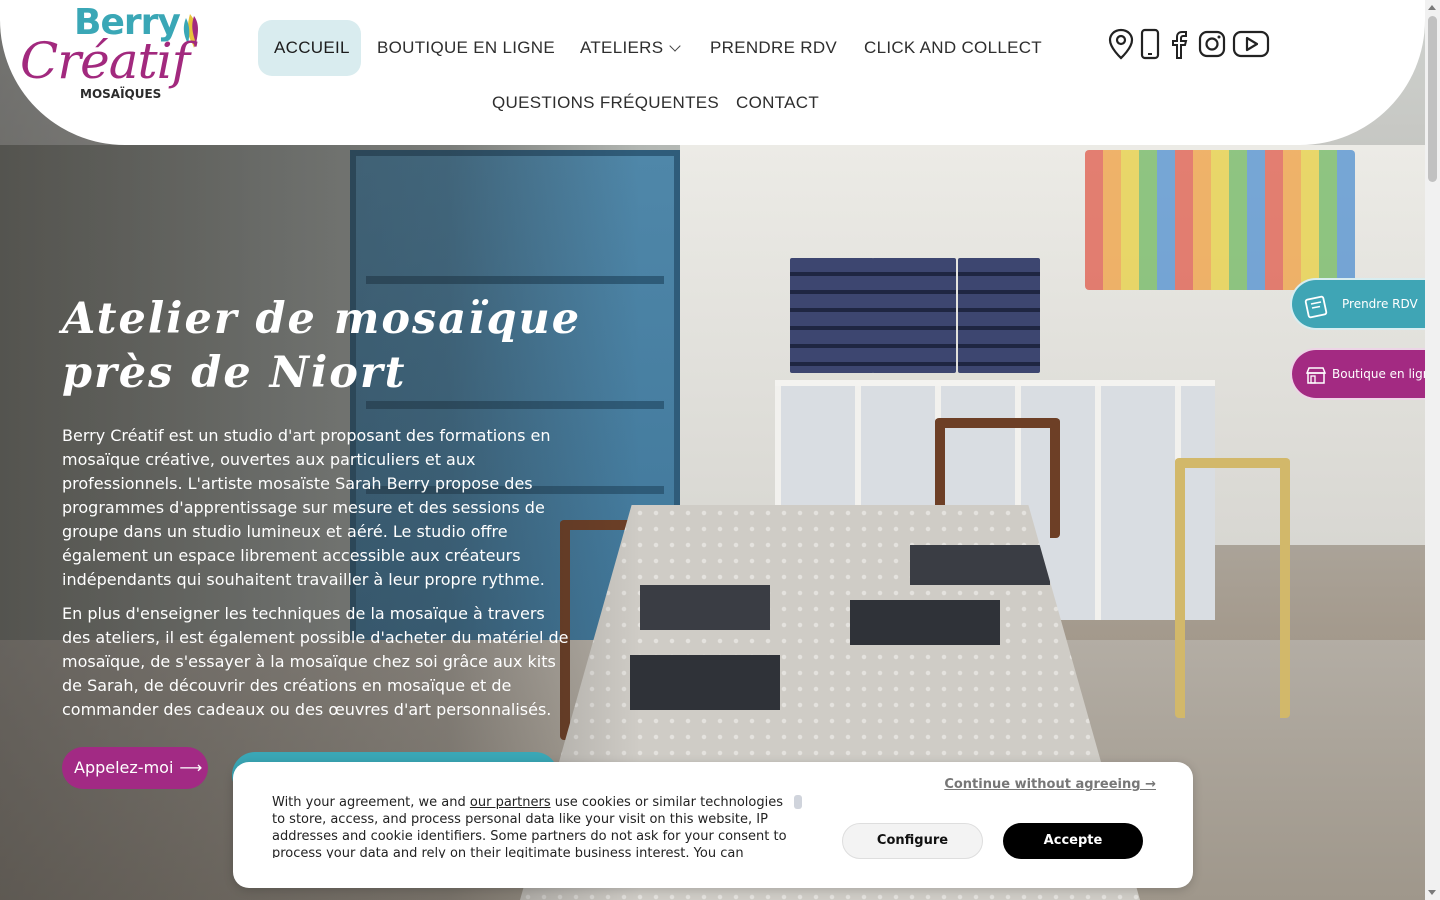 The height and width of the screenshot is (900, 1440). I want to click on accept-button: Accepte, so click(1073, 841).